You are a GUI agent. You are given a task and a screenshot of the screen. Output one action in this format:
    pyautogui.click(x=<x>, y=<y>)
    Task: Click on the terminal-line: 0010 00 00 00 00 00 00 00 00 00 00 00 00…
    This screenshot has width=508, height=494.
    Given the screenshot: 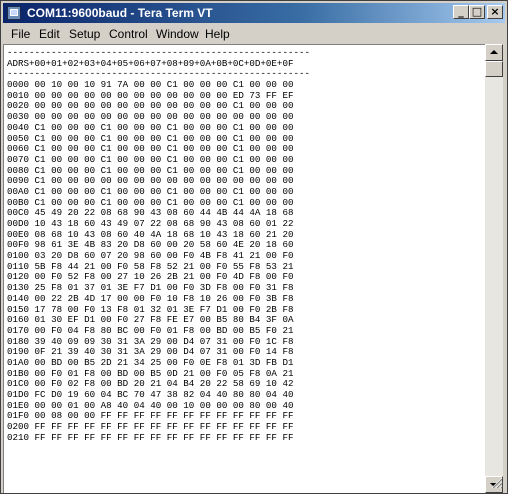 What is the action you would take?
    pyautogui.click(x=150, y=95)
    